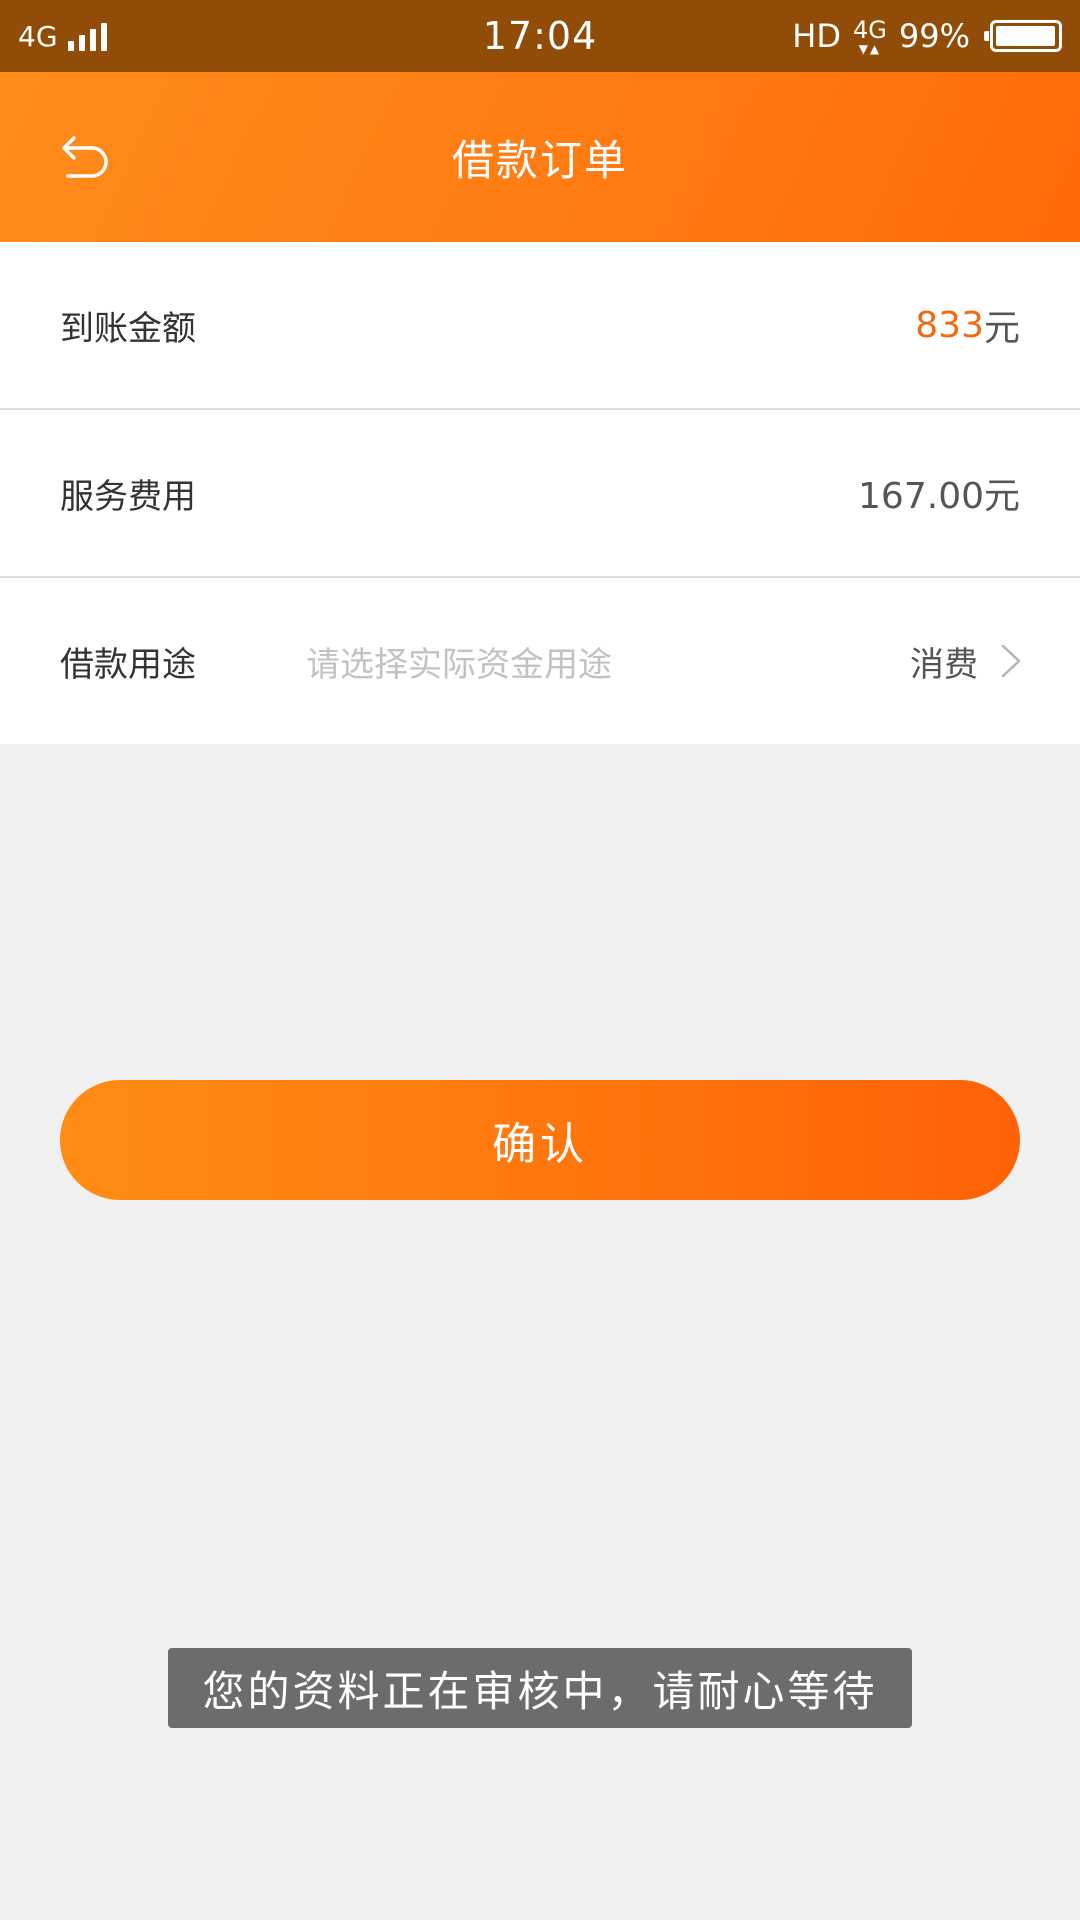  I want to click on amount-value: 833 元, so click(967, 325).